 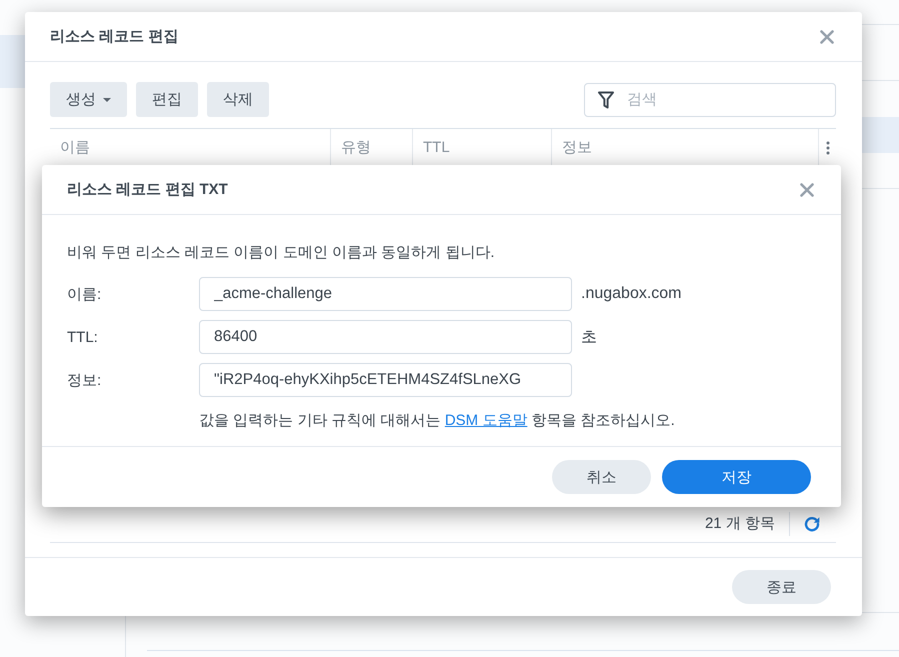 What do you see at coordinates (736, 477) in the screenshot?
I see `save-button: 저장` at bounding box center [736, 477].